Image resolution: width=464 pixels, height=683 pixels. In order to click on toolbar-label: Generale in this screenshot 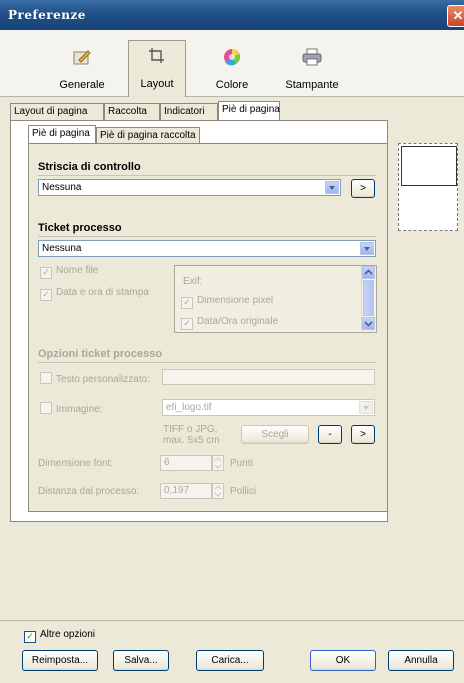, I will do `click(82, 85)`.